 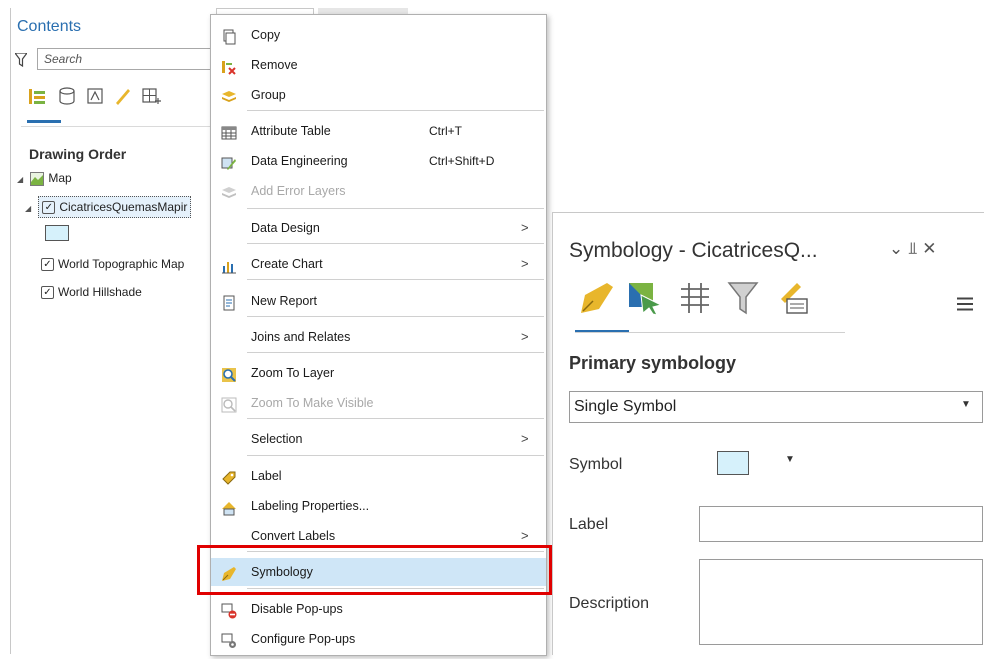 What do you see at coordinates (100, 292) in the screenshot?
I see `hillshade-label: World Hillshade` at bounding box center [100, 292].